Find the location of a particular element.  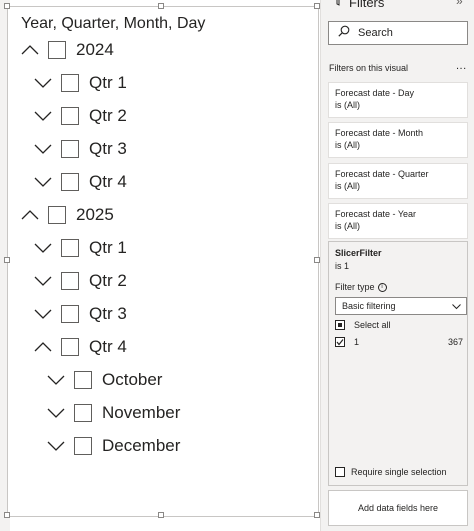

filter-type-selected: Basic filtering is located at coordinates (369, 306).